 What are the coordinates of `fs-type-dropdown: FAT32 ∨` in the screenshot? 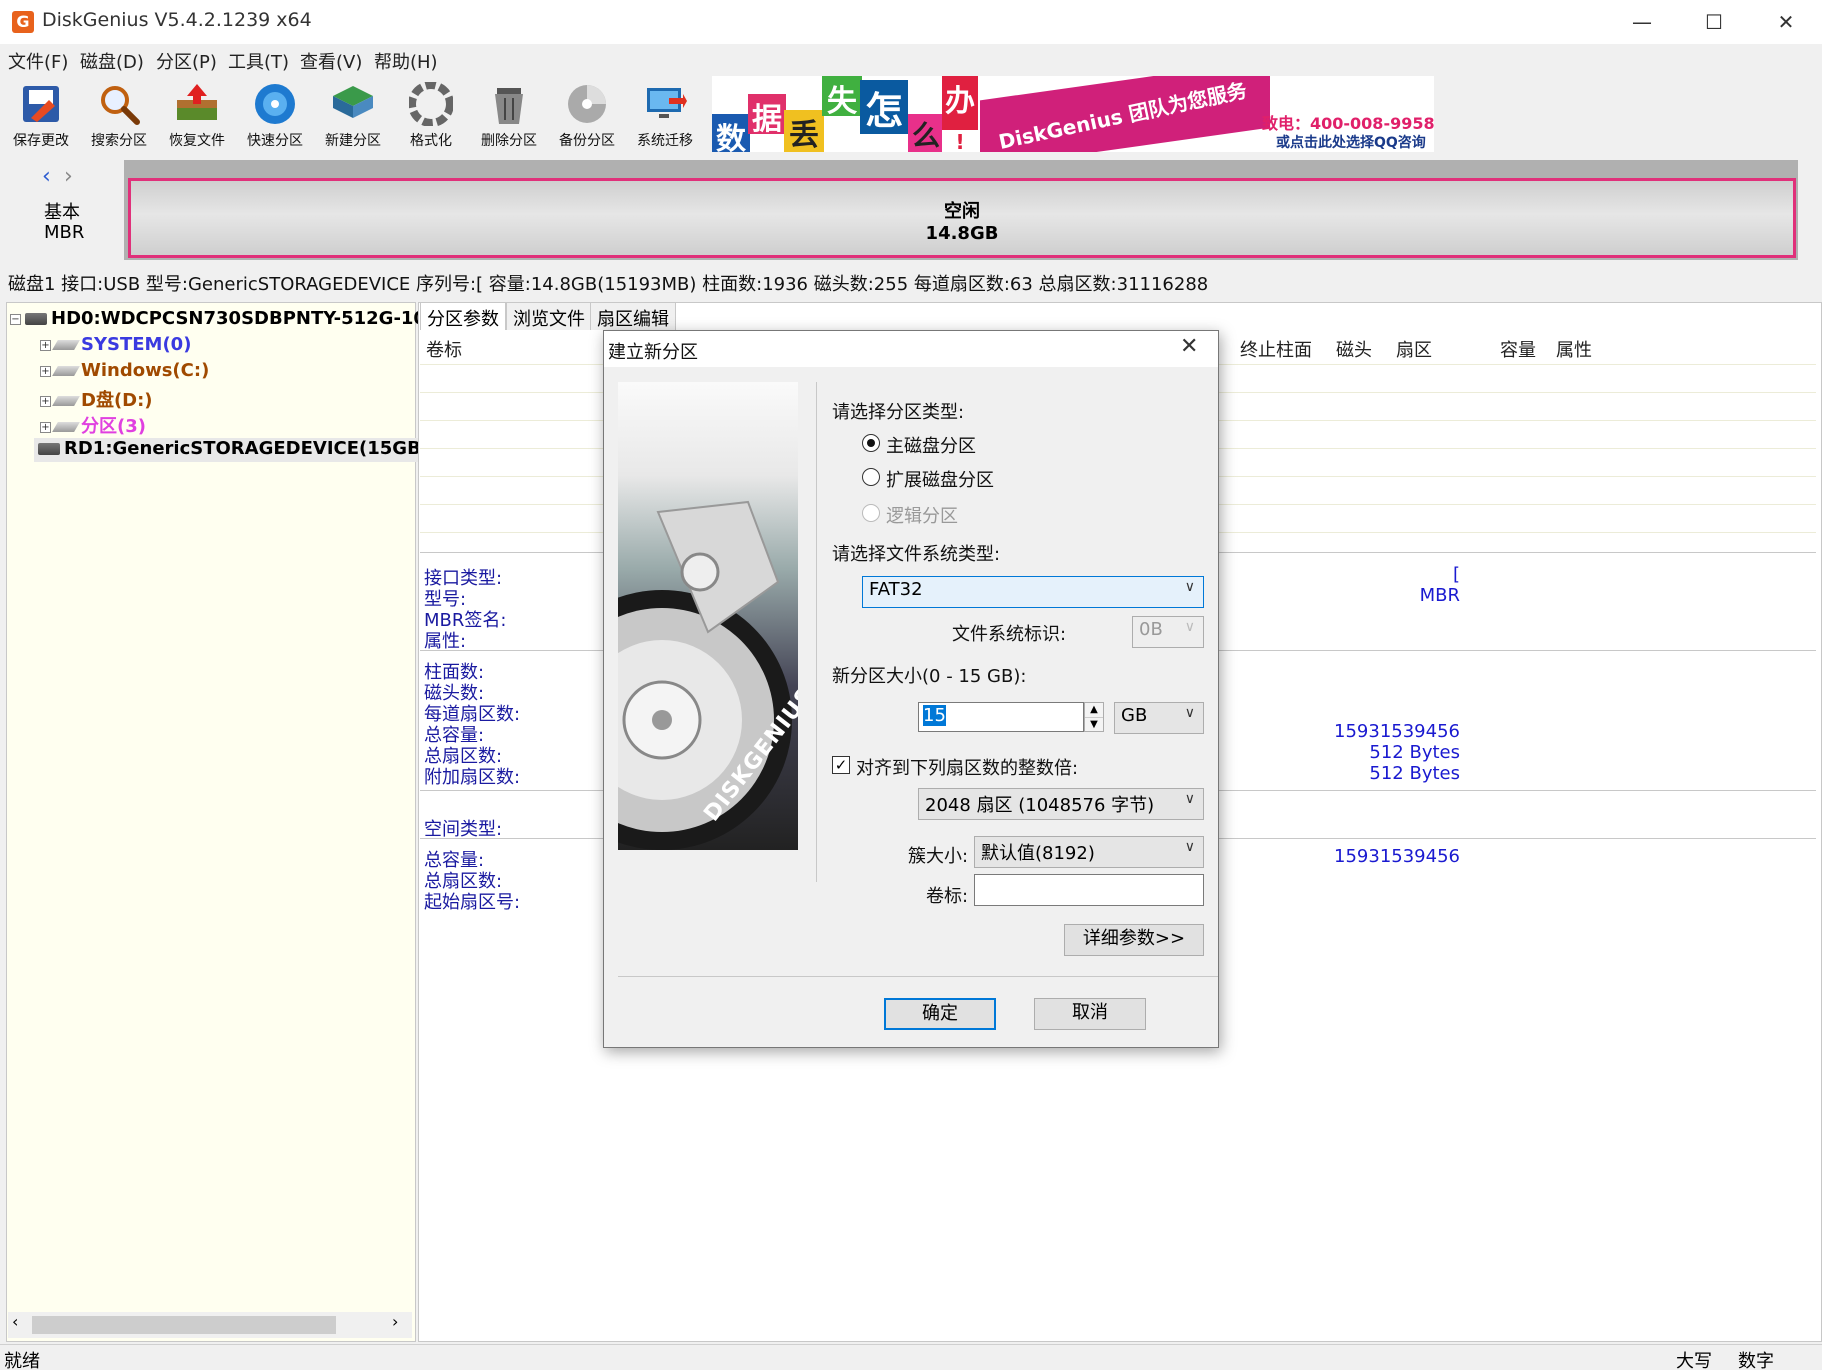 It's located at (1033, 592).